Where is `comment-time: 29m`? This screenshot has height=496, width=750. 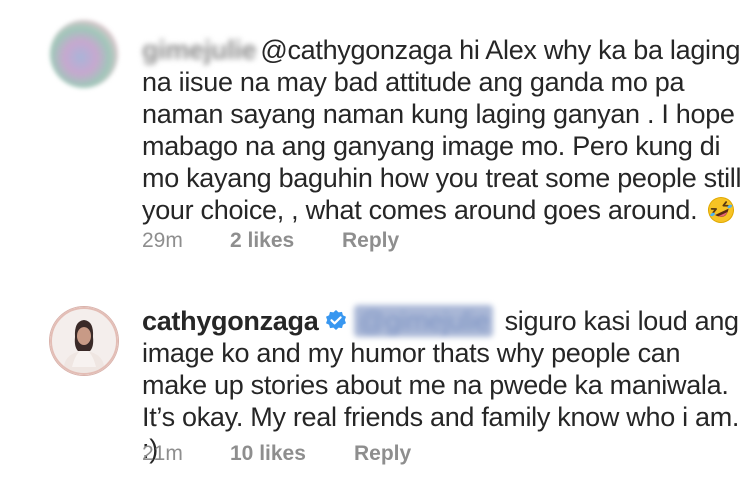
comment-time: 29m is located at coordinates (162, 240).